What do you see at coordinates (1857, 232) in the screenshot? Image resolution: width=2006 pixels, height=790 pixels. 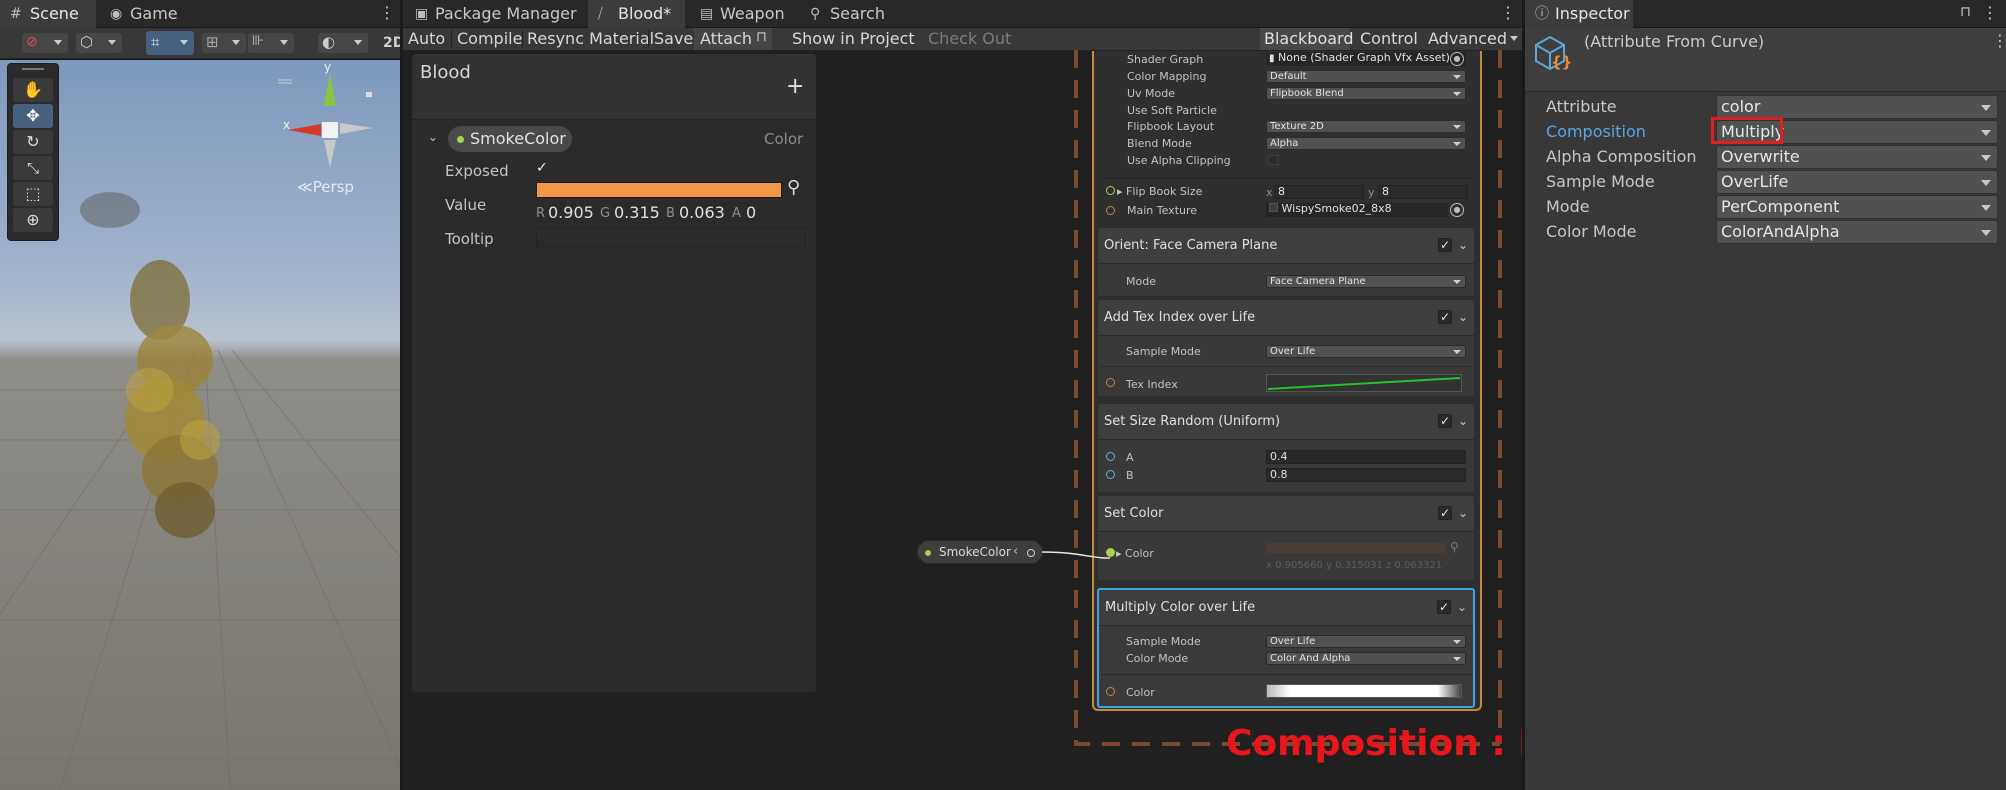 I see `color-mode-dropdown: ColorAndAlpha` at bounding box center [1857, 232].